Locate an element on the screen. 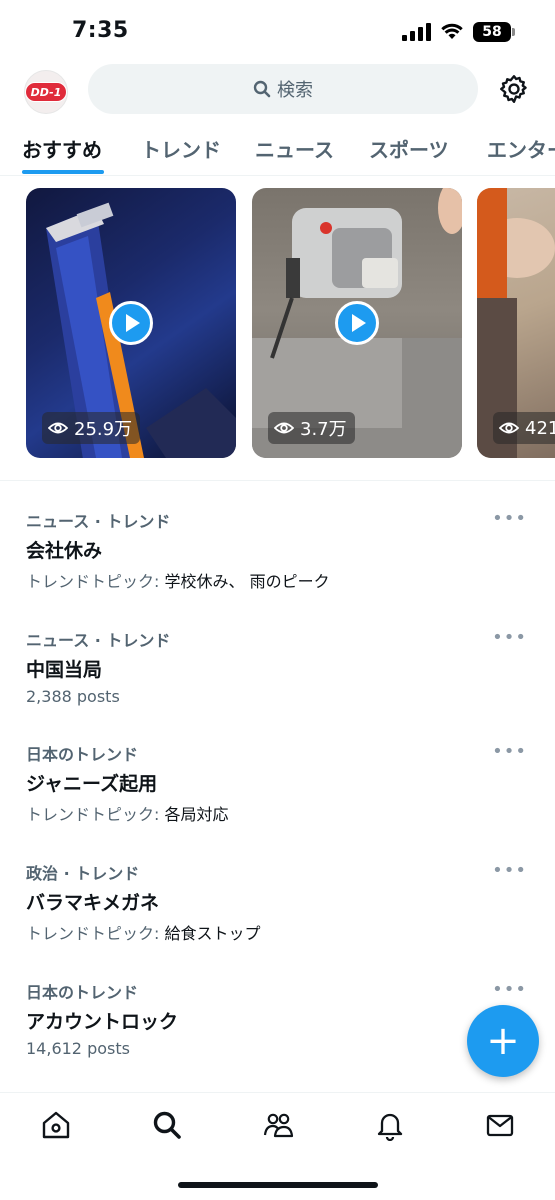  avatar-logo: DD-1 is located at coordinates (46, 92).